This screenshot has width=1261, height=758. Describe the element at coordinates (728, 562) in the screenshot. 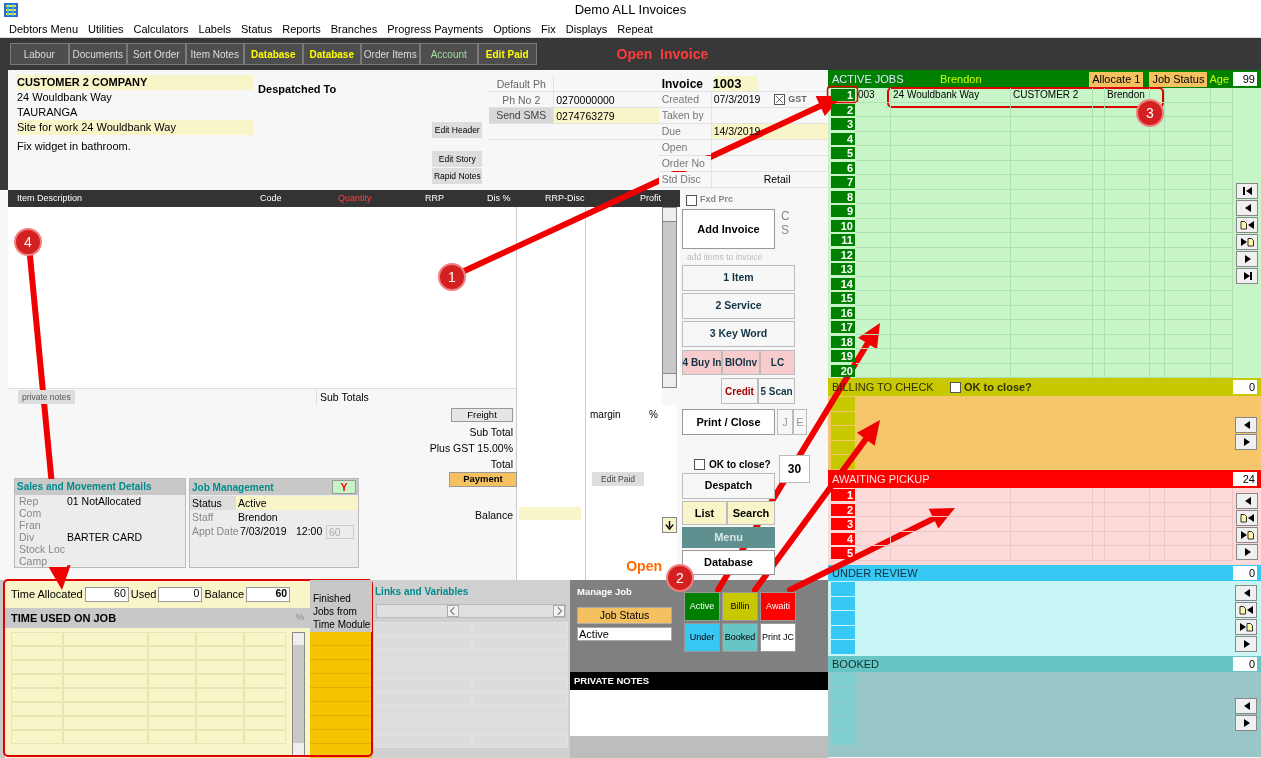

I see `database-button: Database` at that location.